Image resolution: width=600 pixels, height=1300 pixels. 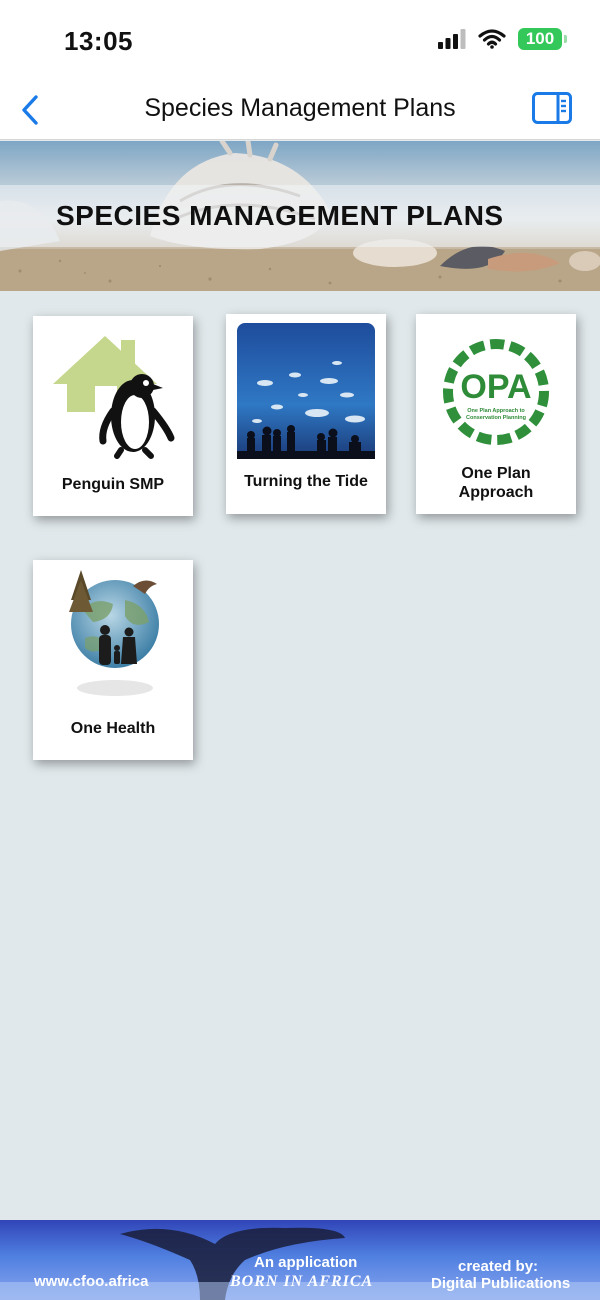 What do you see at coordinates (495, 387) in the screenshot?
I see `opa-logo-text: OPA` at bounding box center [495, 387].